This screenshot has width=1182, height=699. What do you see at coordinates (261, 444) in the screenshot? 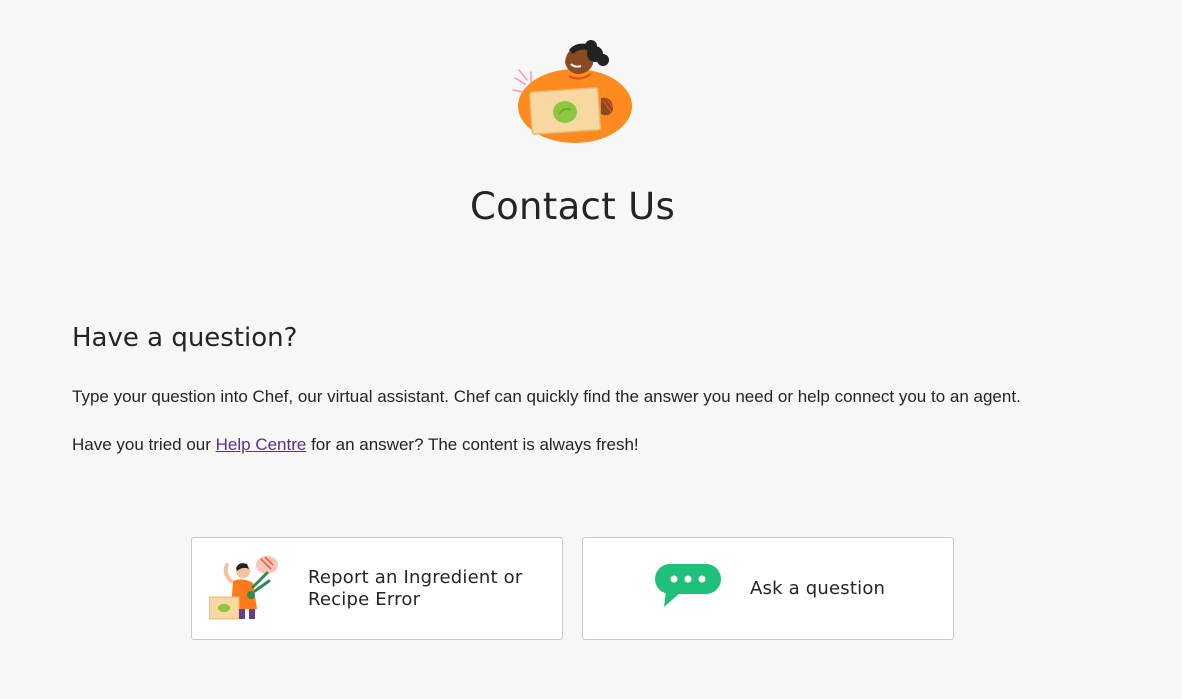
I see `help-centre-link: Help Centre` at bounding box center [261, 444].